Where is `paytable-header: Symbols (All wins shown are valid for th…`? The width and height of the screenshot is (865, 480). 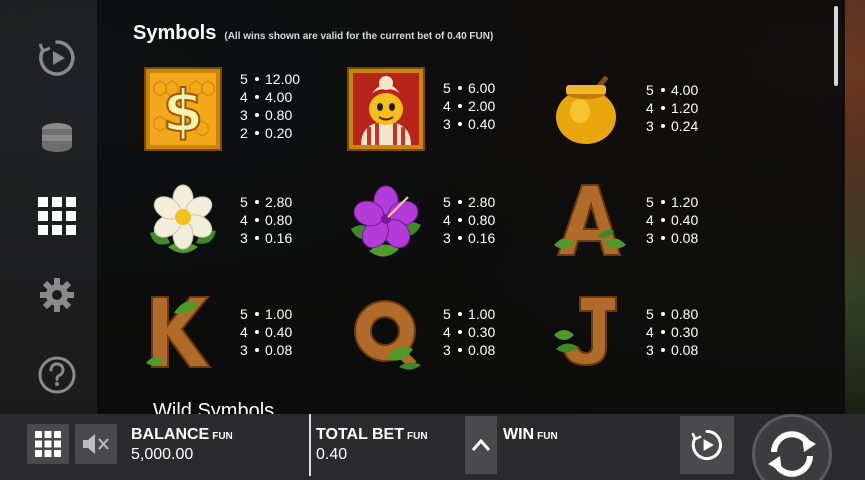 paytable-header: Symbols (All wins shown are valid for th… is located at coordinates (313, 33).